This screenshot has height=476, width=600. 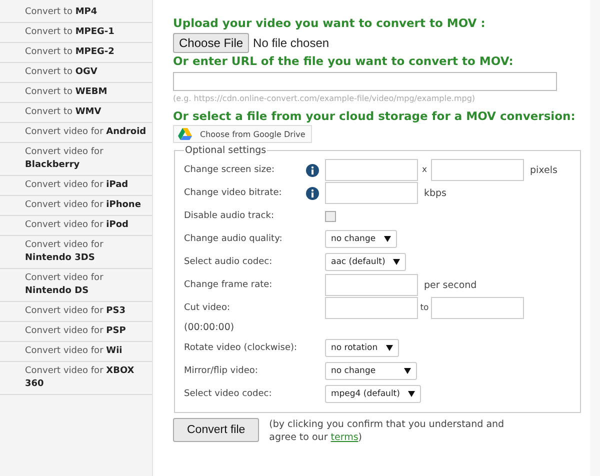 What do you see at coordinates (234, 239) in the screenshot?
I see `setting-label: Change audio quality:` at bounding box center [234, 239].